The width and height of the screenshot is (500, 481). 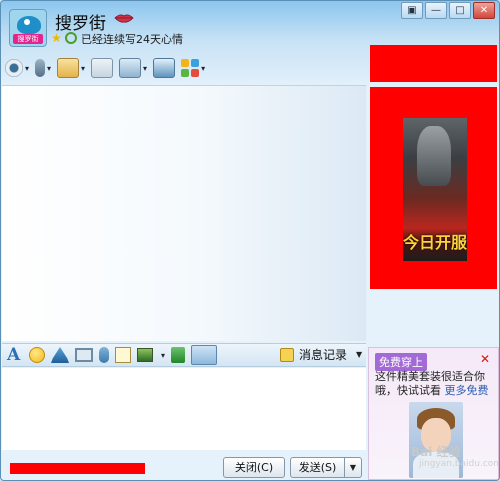 What do you see at coordinates (460, 10) in the screenshot?
I see `maximize-button: □` at bounding box center [460, 10].